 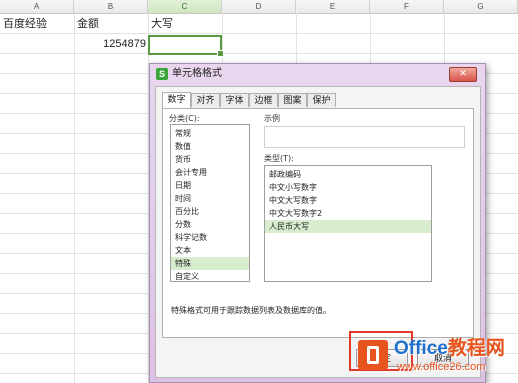 I want to click on type-item-selected: 人民币大写, so click(x=348, y=226).